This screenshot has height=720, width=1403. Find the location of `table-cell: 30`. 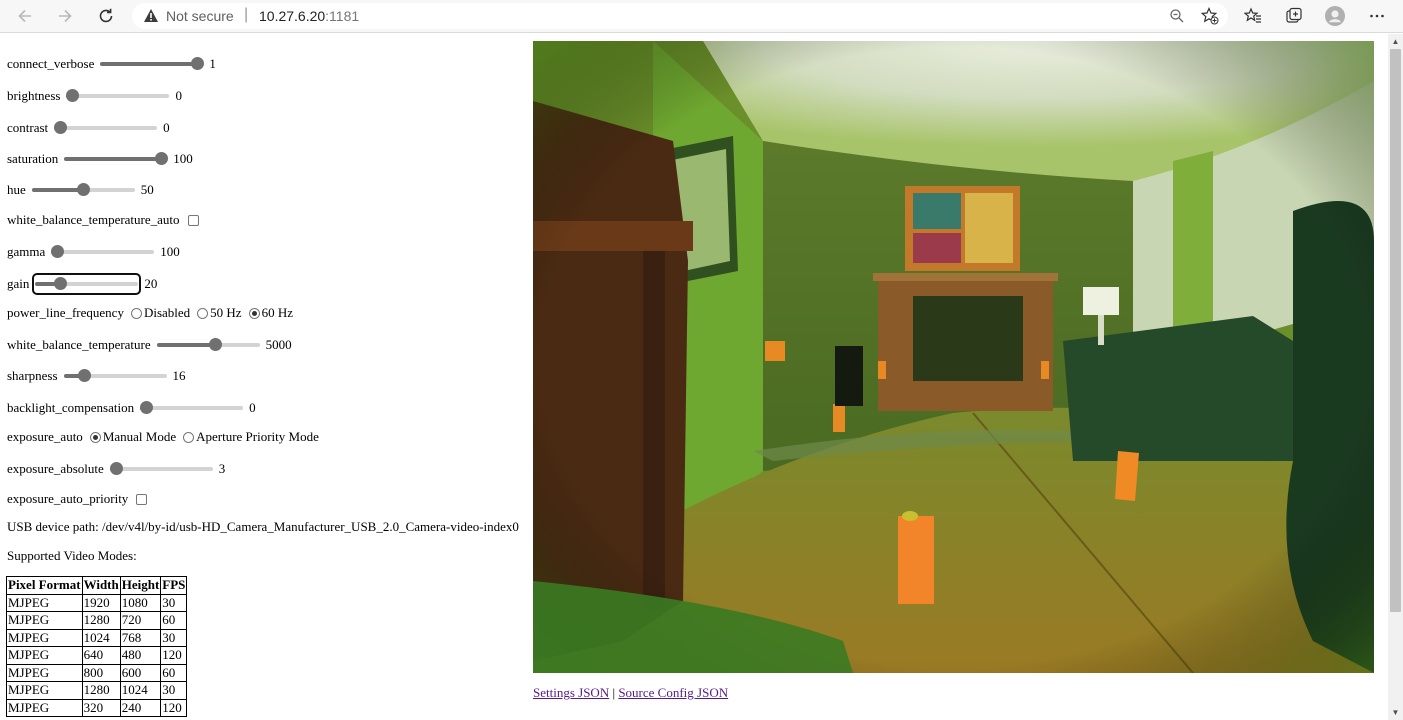

table-cell: 30 is located at coordinates (174, 602).